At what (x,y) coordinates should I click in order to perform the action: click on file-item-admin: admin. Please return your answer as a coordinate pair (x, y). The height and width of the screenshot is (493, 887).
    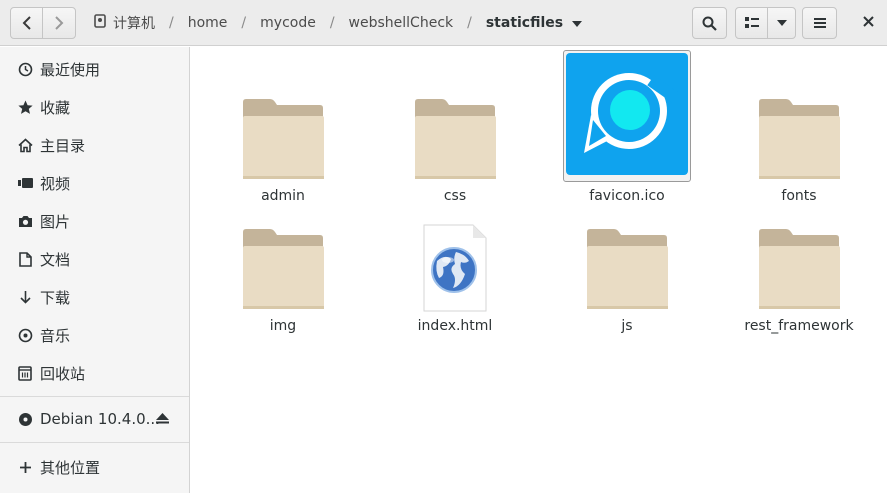
    Looking at the image, I should click on (283, 129).